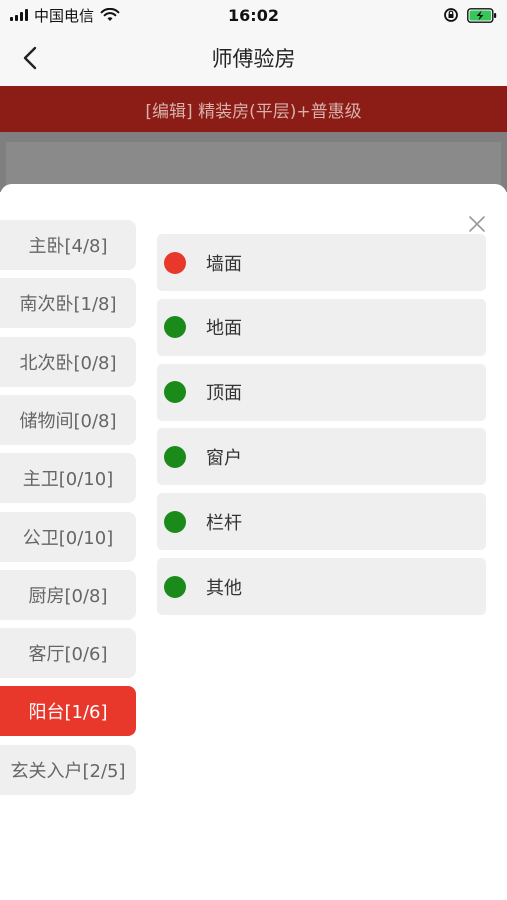  What do you see at coordinates (321, 522) in the screenshot?
I see `category-item: 栏杆` at bounding box center [321, 522].